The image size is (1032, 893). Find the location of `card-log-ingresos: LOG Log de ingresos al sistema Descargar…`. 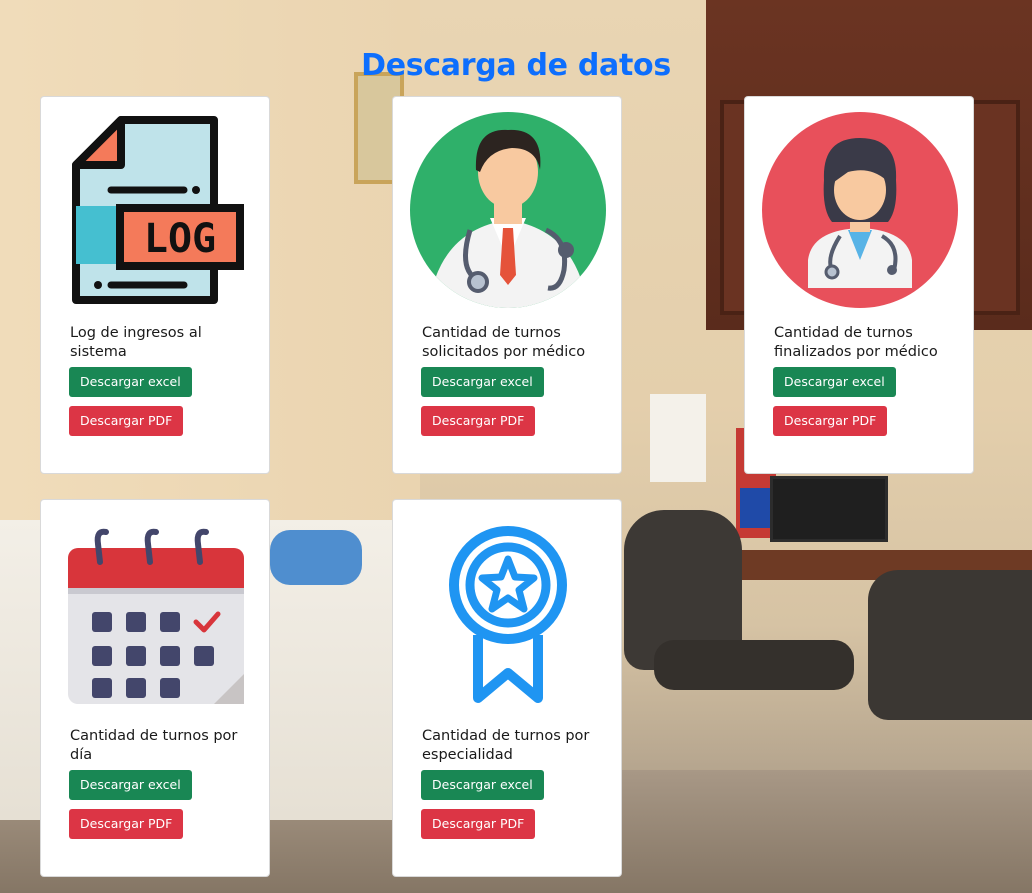

card-log-ingresos: LOG Log de ingresos al sistema Descargar… is located at coordinates (155, 285).